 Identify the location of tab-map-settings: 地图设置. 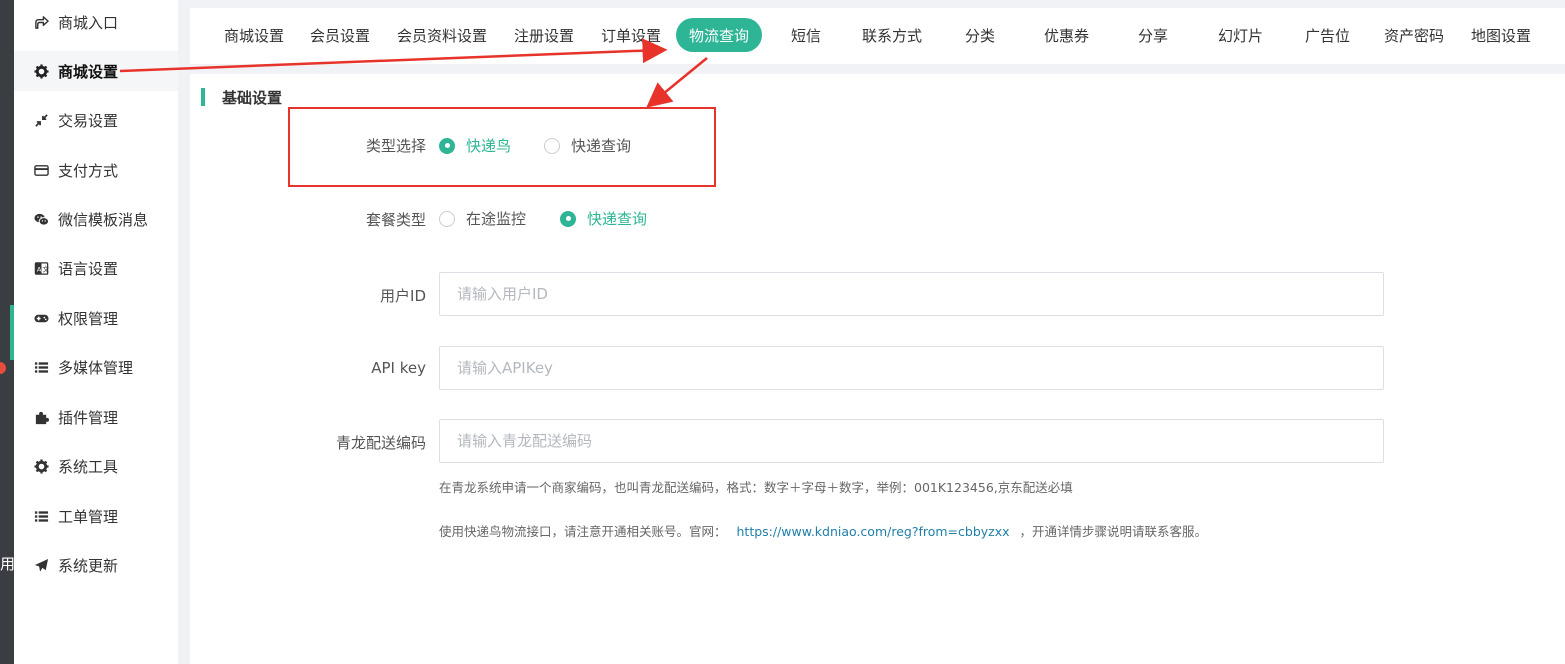
(1501, 35).